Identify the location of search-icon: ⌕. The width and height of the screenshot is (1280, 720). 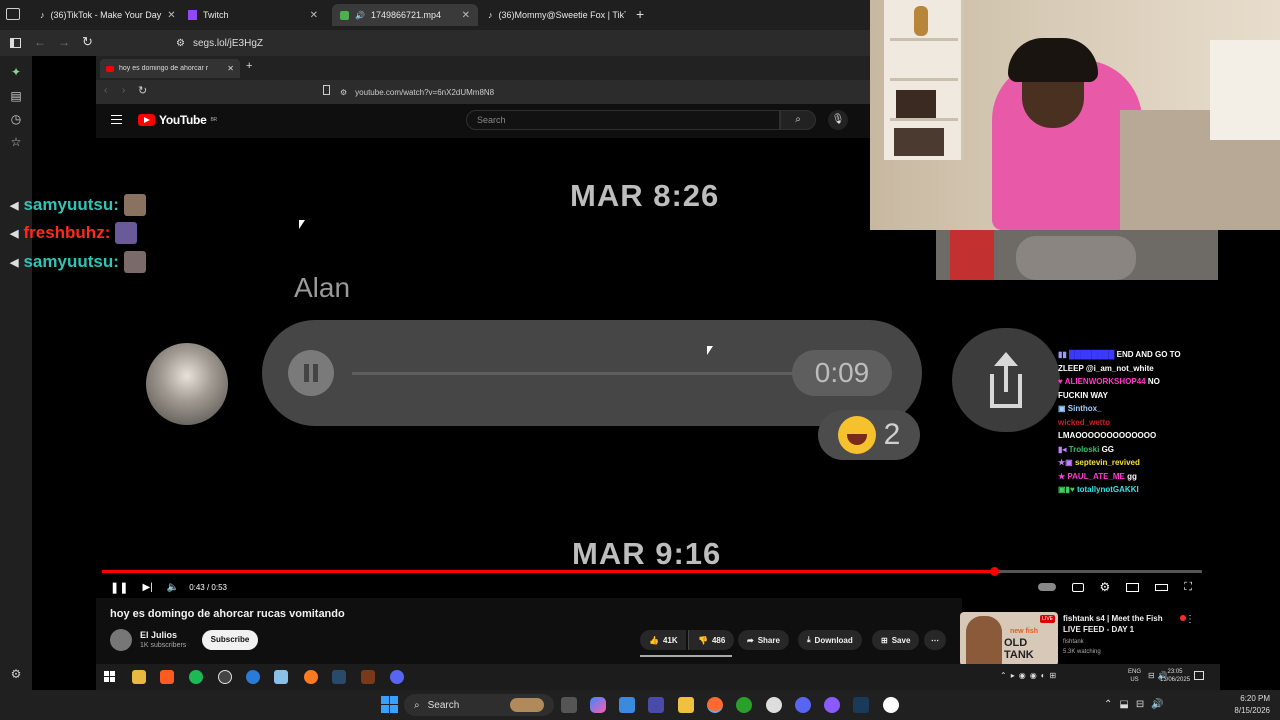
(798, 119).